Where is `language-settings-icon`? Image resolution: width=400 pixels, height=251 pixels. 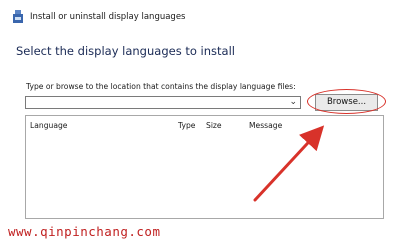 language-settings-icon is located at coordinates (18, 16).